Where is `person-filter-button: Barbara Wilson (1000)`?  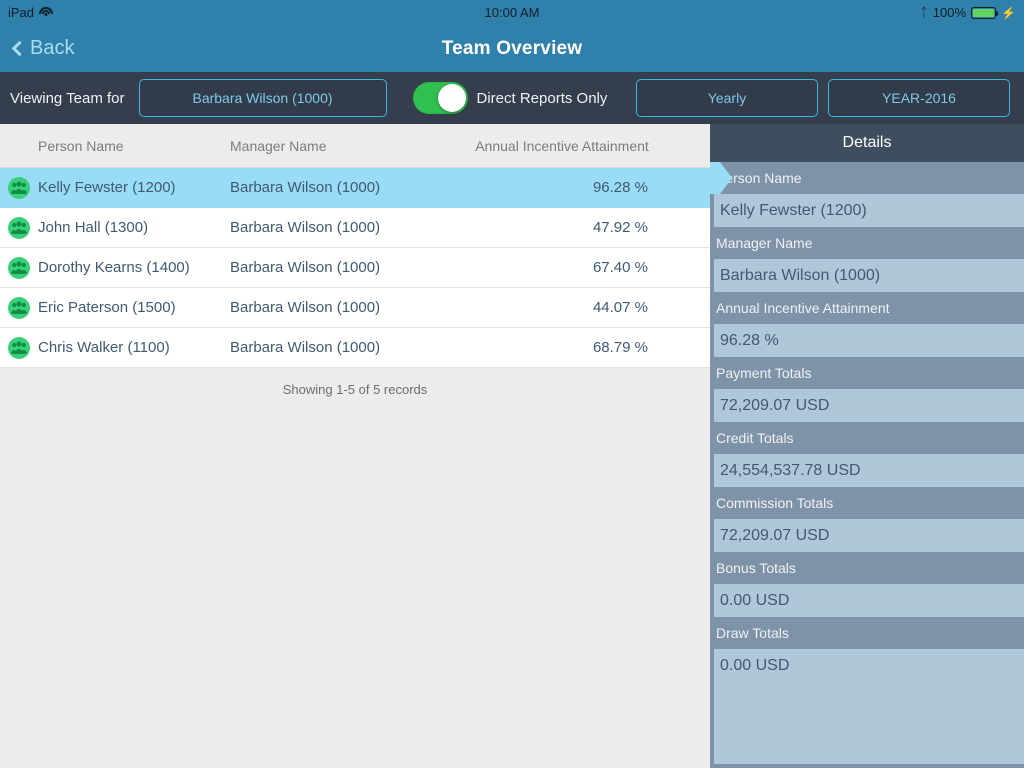
person-filter-button: Barbara Wilson (1000) is located at coordinates (262, 98).